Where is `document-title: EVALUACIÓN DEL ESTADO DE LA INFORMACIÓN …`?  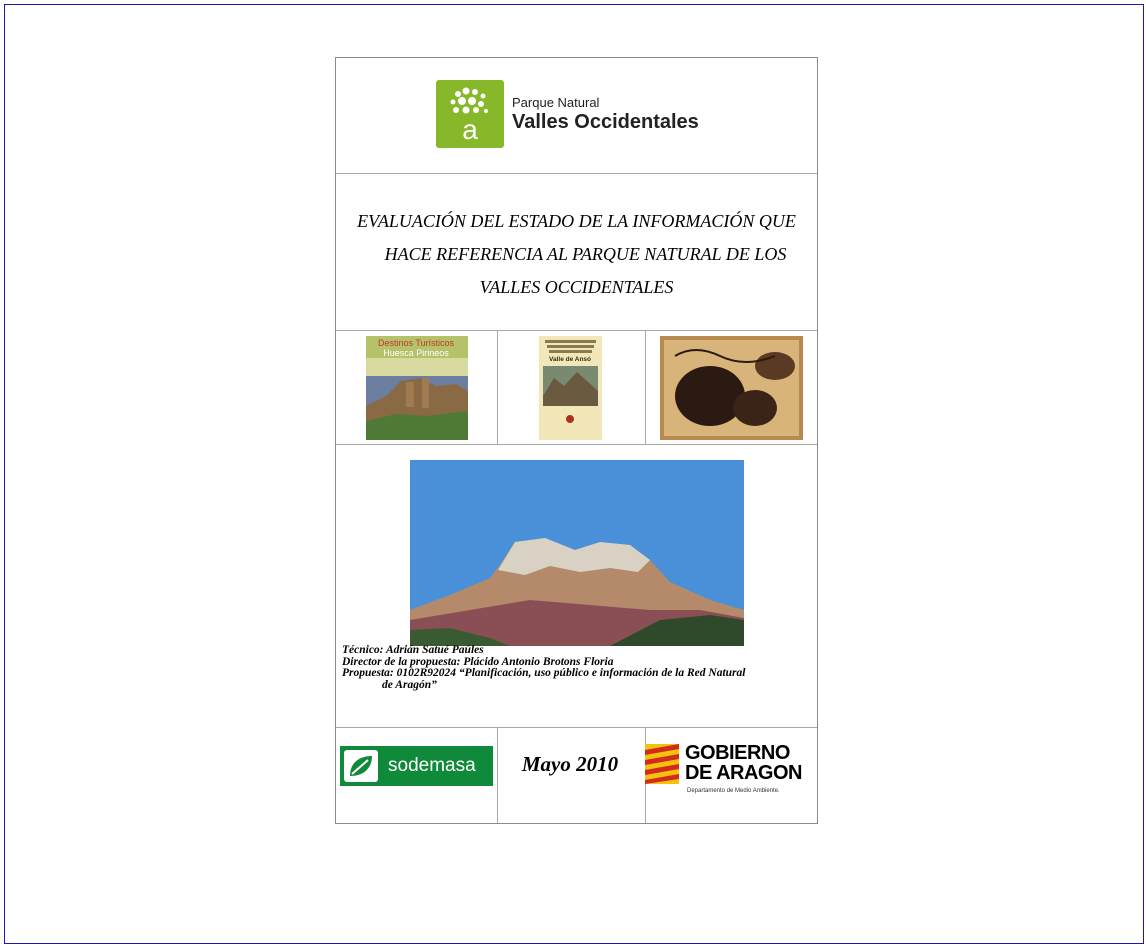
document-title: EVALUACIÓN DEL ESTADO DE LA INFORMACIÓN … is located at coordinates (576, 254).